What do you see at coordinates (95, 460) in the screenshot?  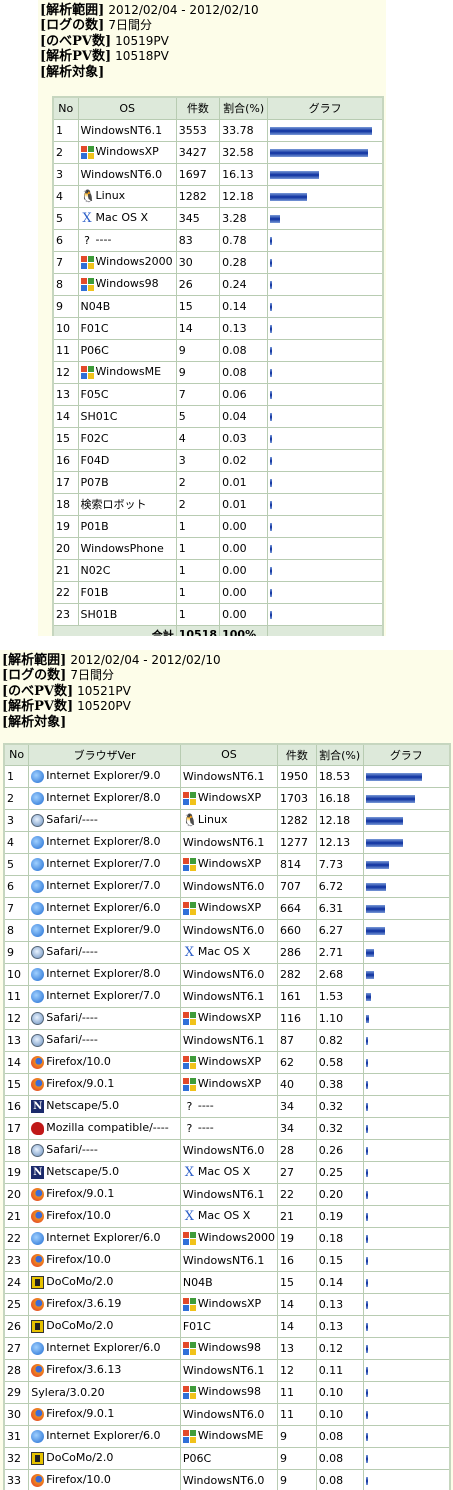 I see `os-cell-label: F04D` at bounding box center [95, 460].